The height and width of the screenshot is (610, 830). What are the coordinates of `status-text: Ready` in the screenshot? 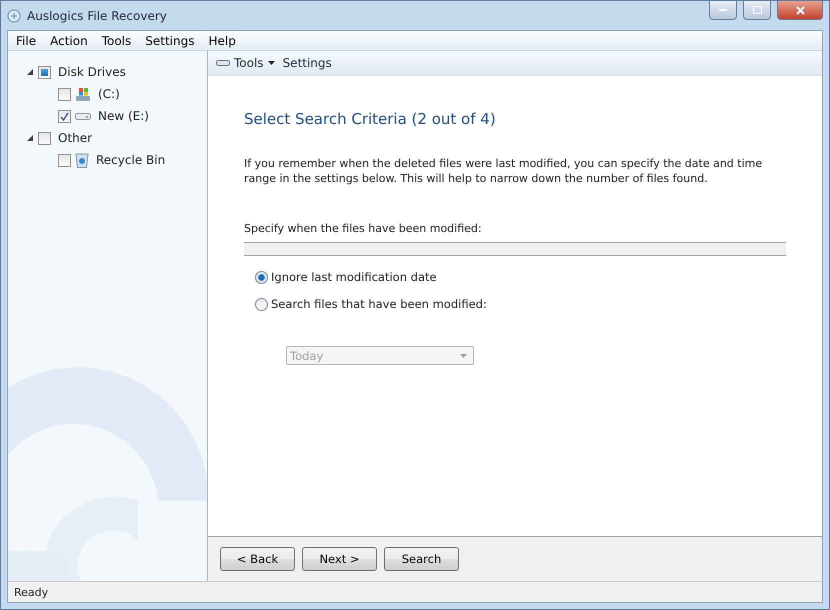 It's located at (31, 592).